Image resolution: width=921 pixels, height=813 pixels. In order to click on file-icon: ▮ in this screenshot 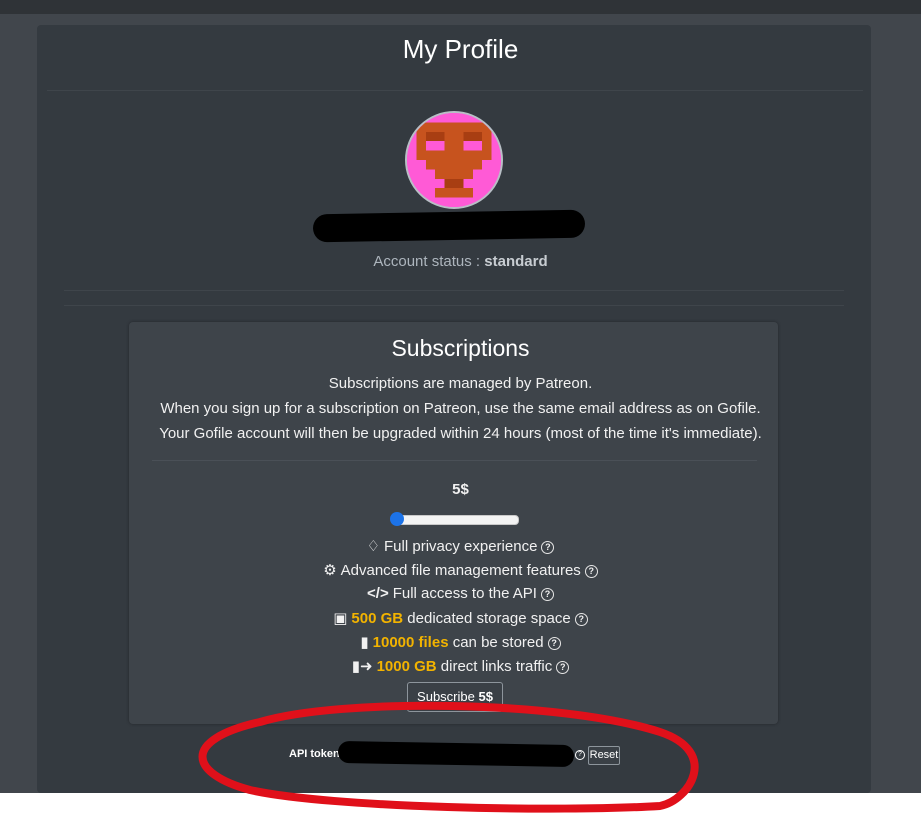, I will do `click(364, 642)`.